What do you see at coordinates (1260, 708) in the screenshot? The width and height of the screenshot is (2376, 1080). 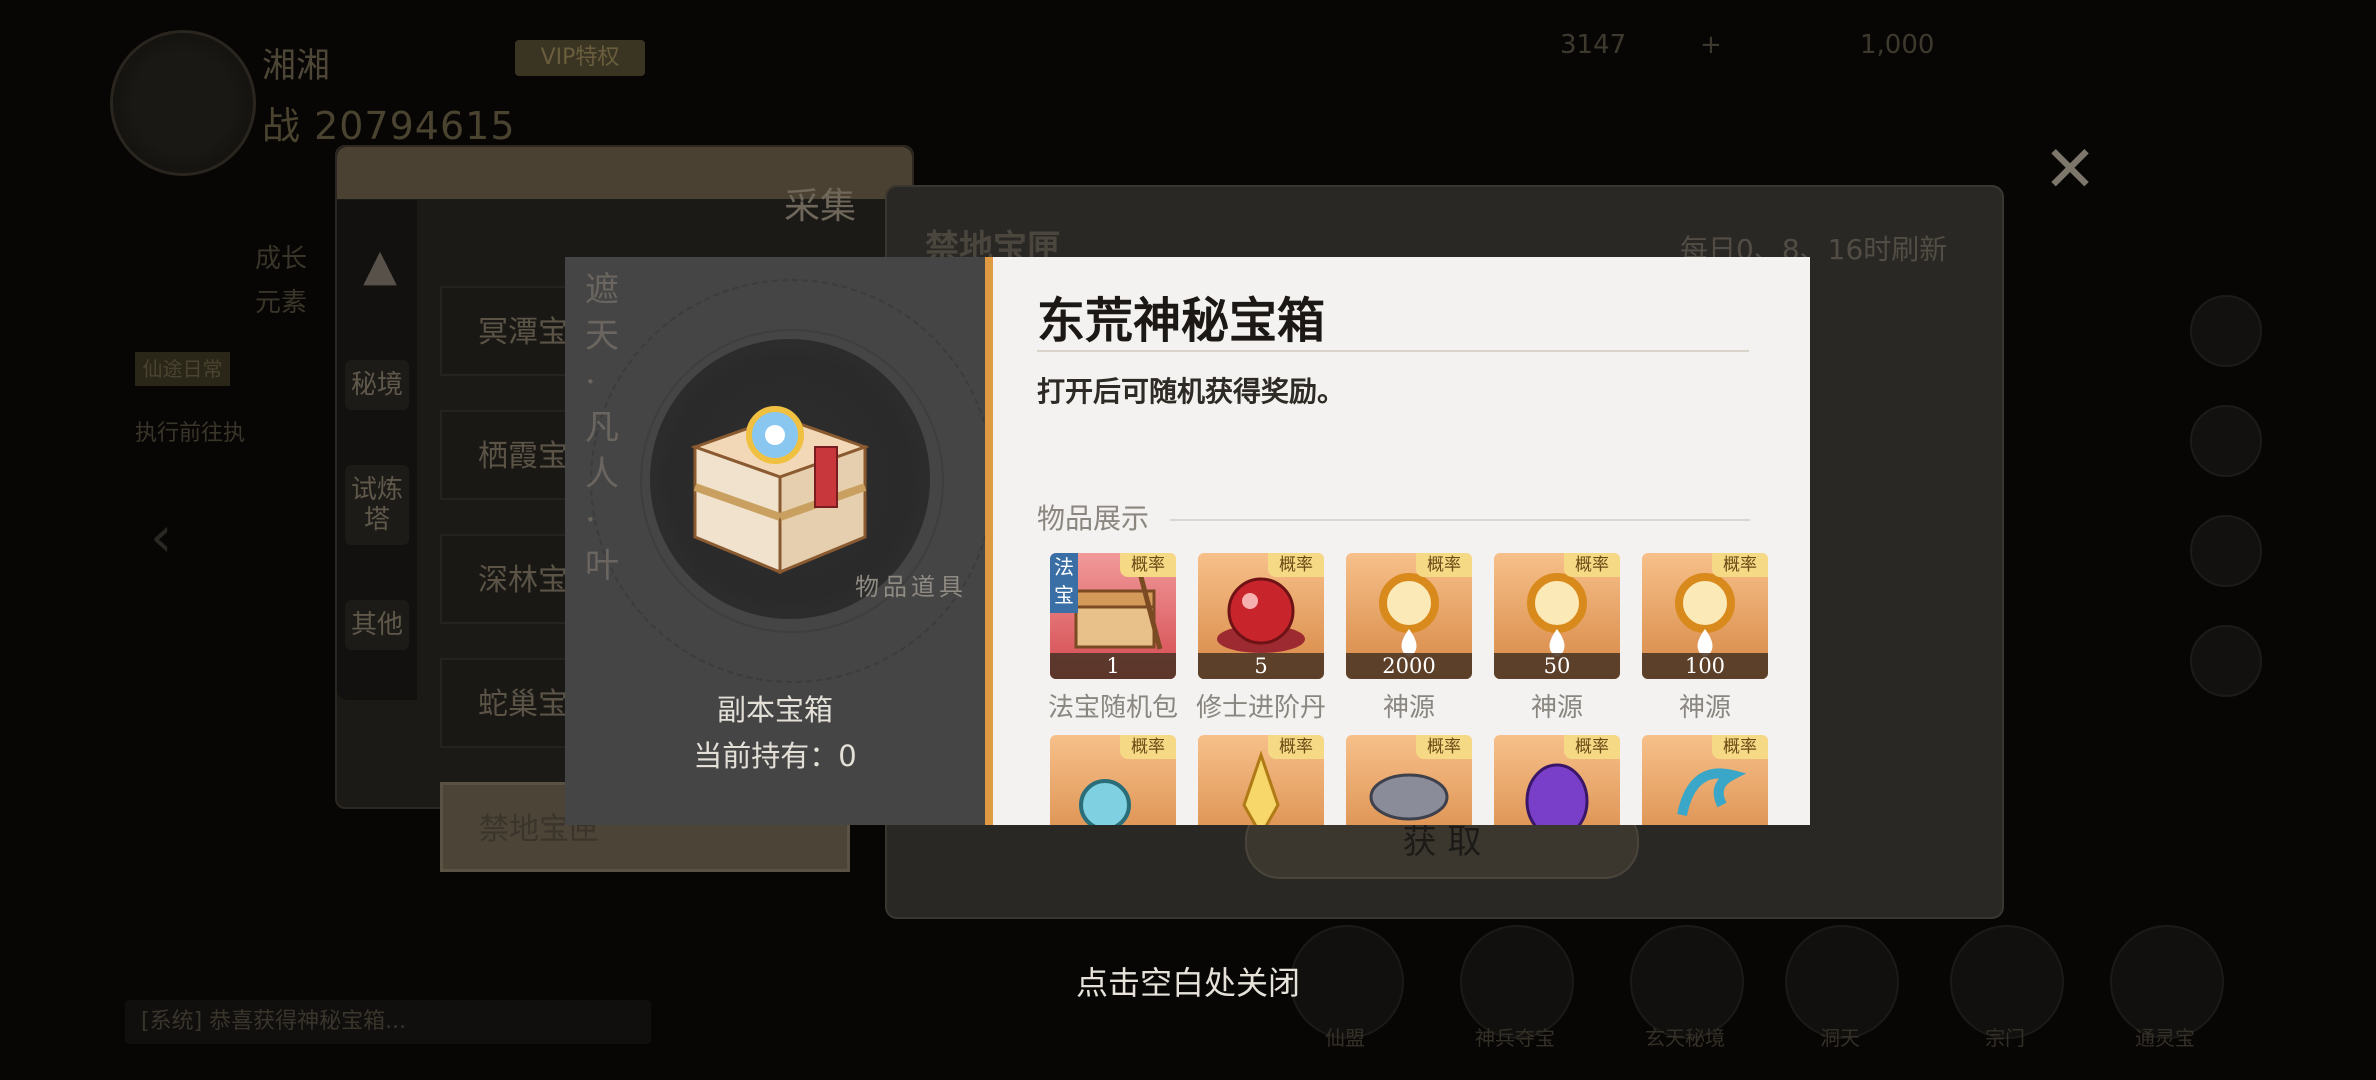 I see `item-name: 修士进阶丹` at bounding box center [1260, 708].